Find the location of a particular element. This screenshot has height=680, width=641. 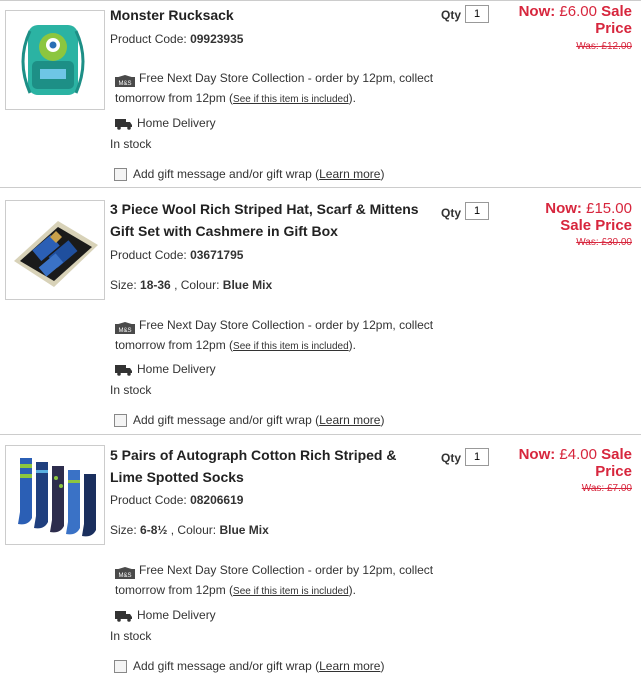

now-price: £6.00 is located at coordinates (578, 11).